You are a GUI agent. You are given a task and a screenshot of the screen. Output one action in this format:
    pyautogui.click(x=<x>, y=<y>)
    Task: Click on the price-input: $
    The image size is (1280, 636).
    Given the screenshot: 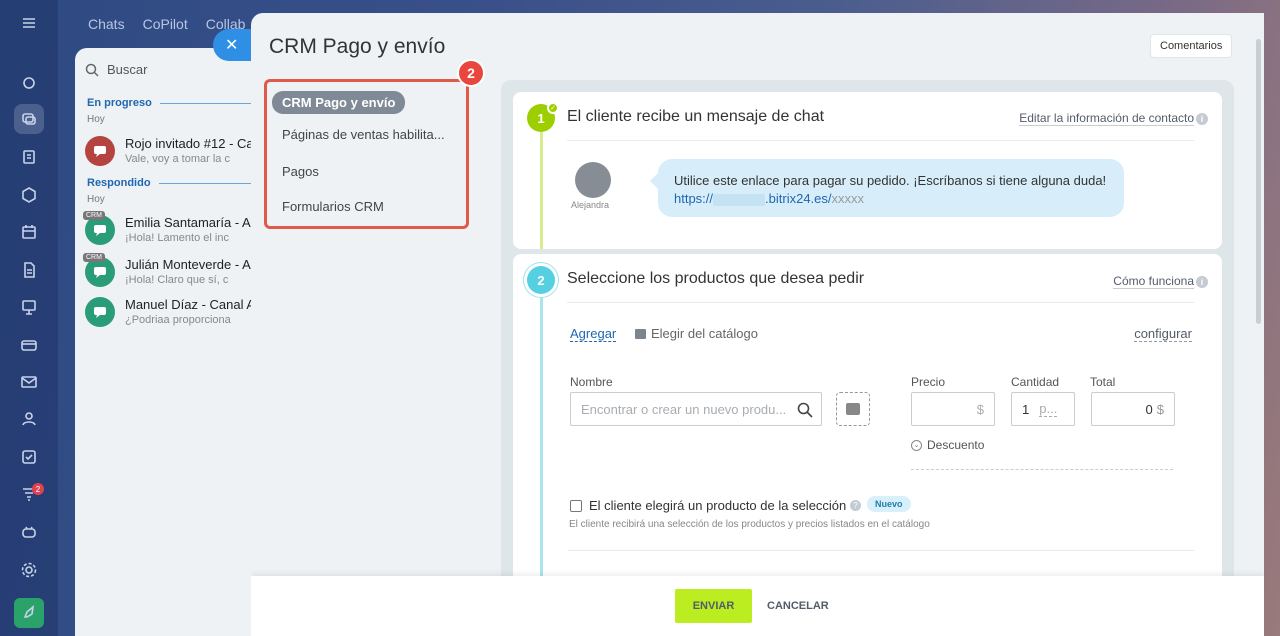 What is the action you would take?
    pyautogui.click(x=953, y=409)
    